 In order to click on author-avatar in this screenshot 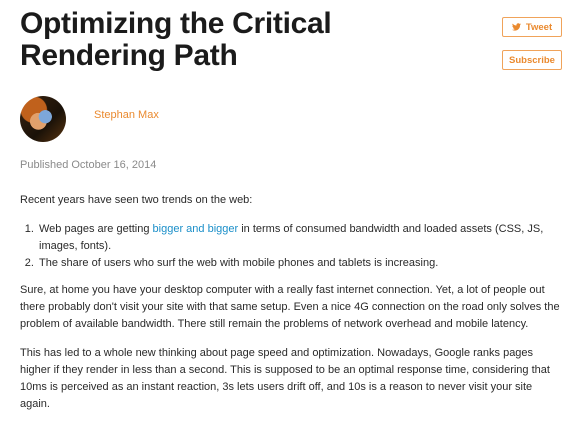, I will do `click(43, 119)`.